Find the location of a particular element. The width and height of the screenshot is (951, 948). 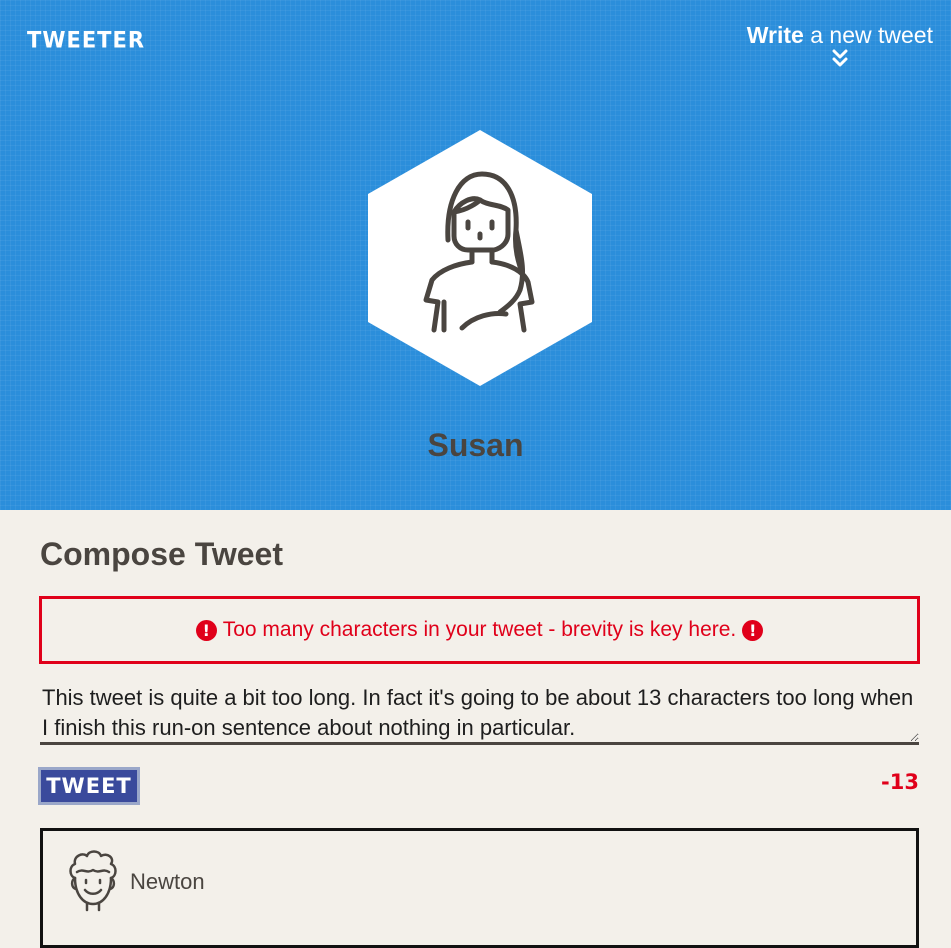

write-link-rest: a new tweet is located at coordinates (868, 35).